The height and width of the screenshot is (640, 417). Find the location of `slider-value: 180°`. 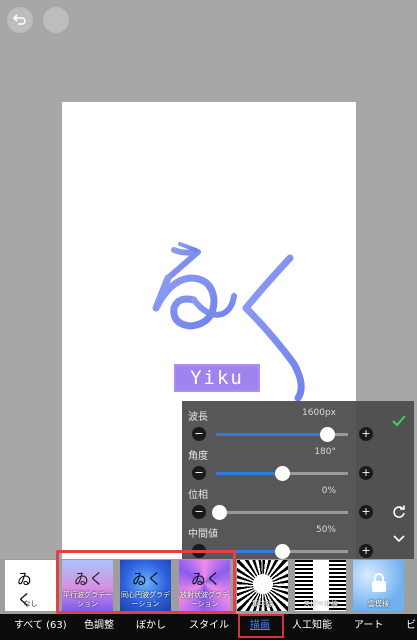

slider-value: 180° is located at coordinates (325, 452).